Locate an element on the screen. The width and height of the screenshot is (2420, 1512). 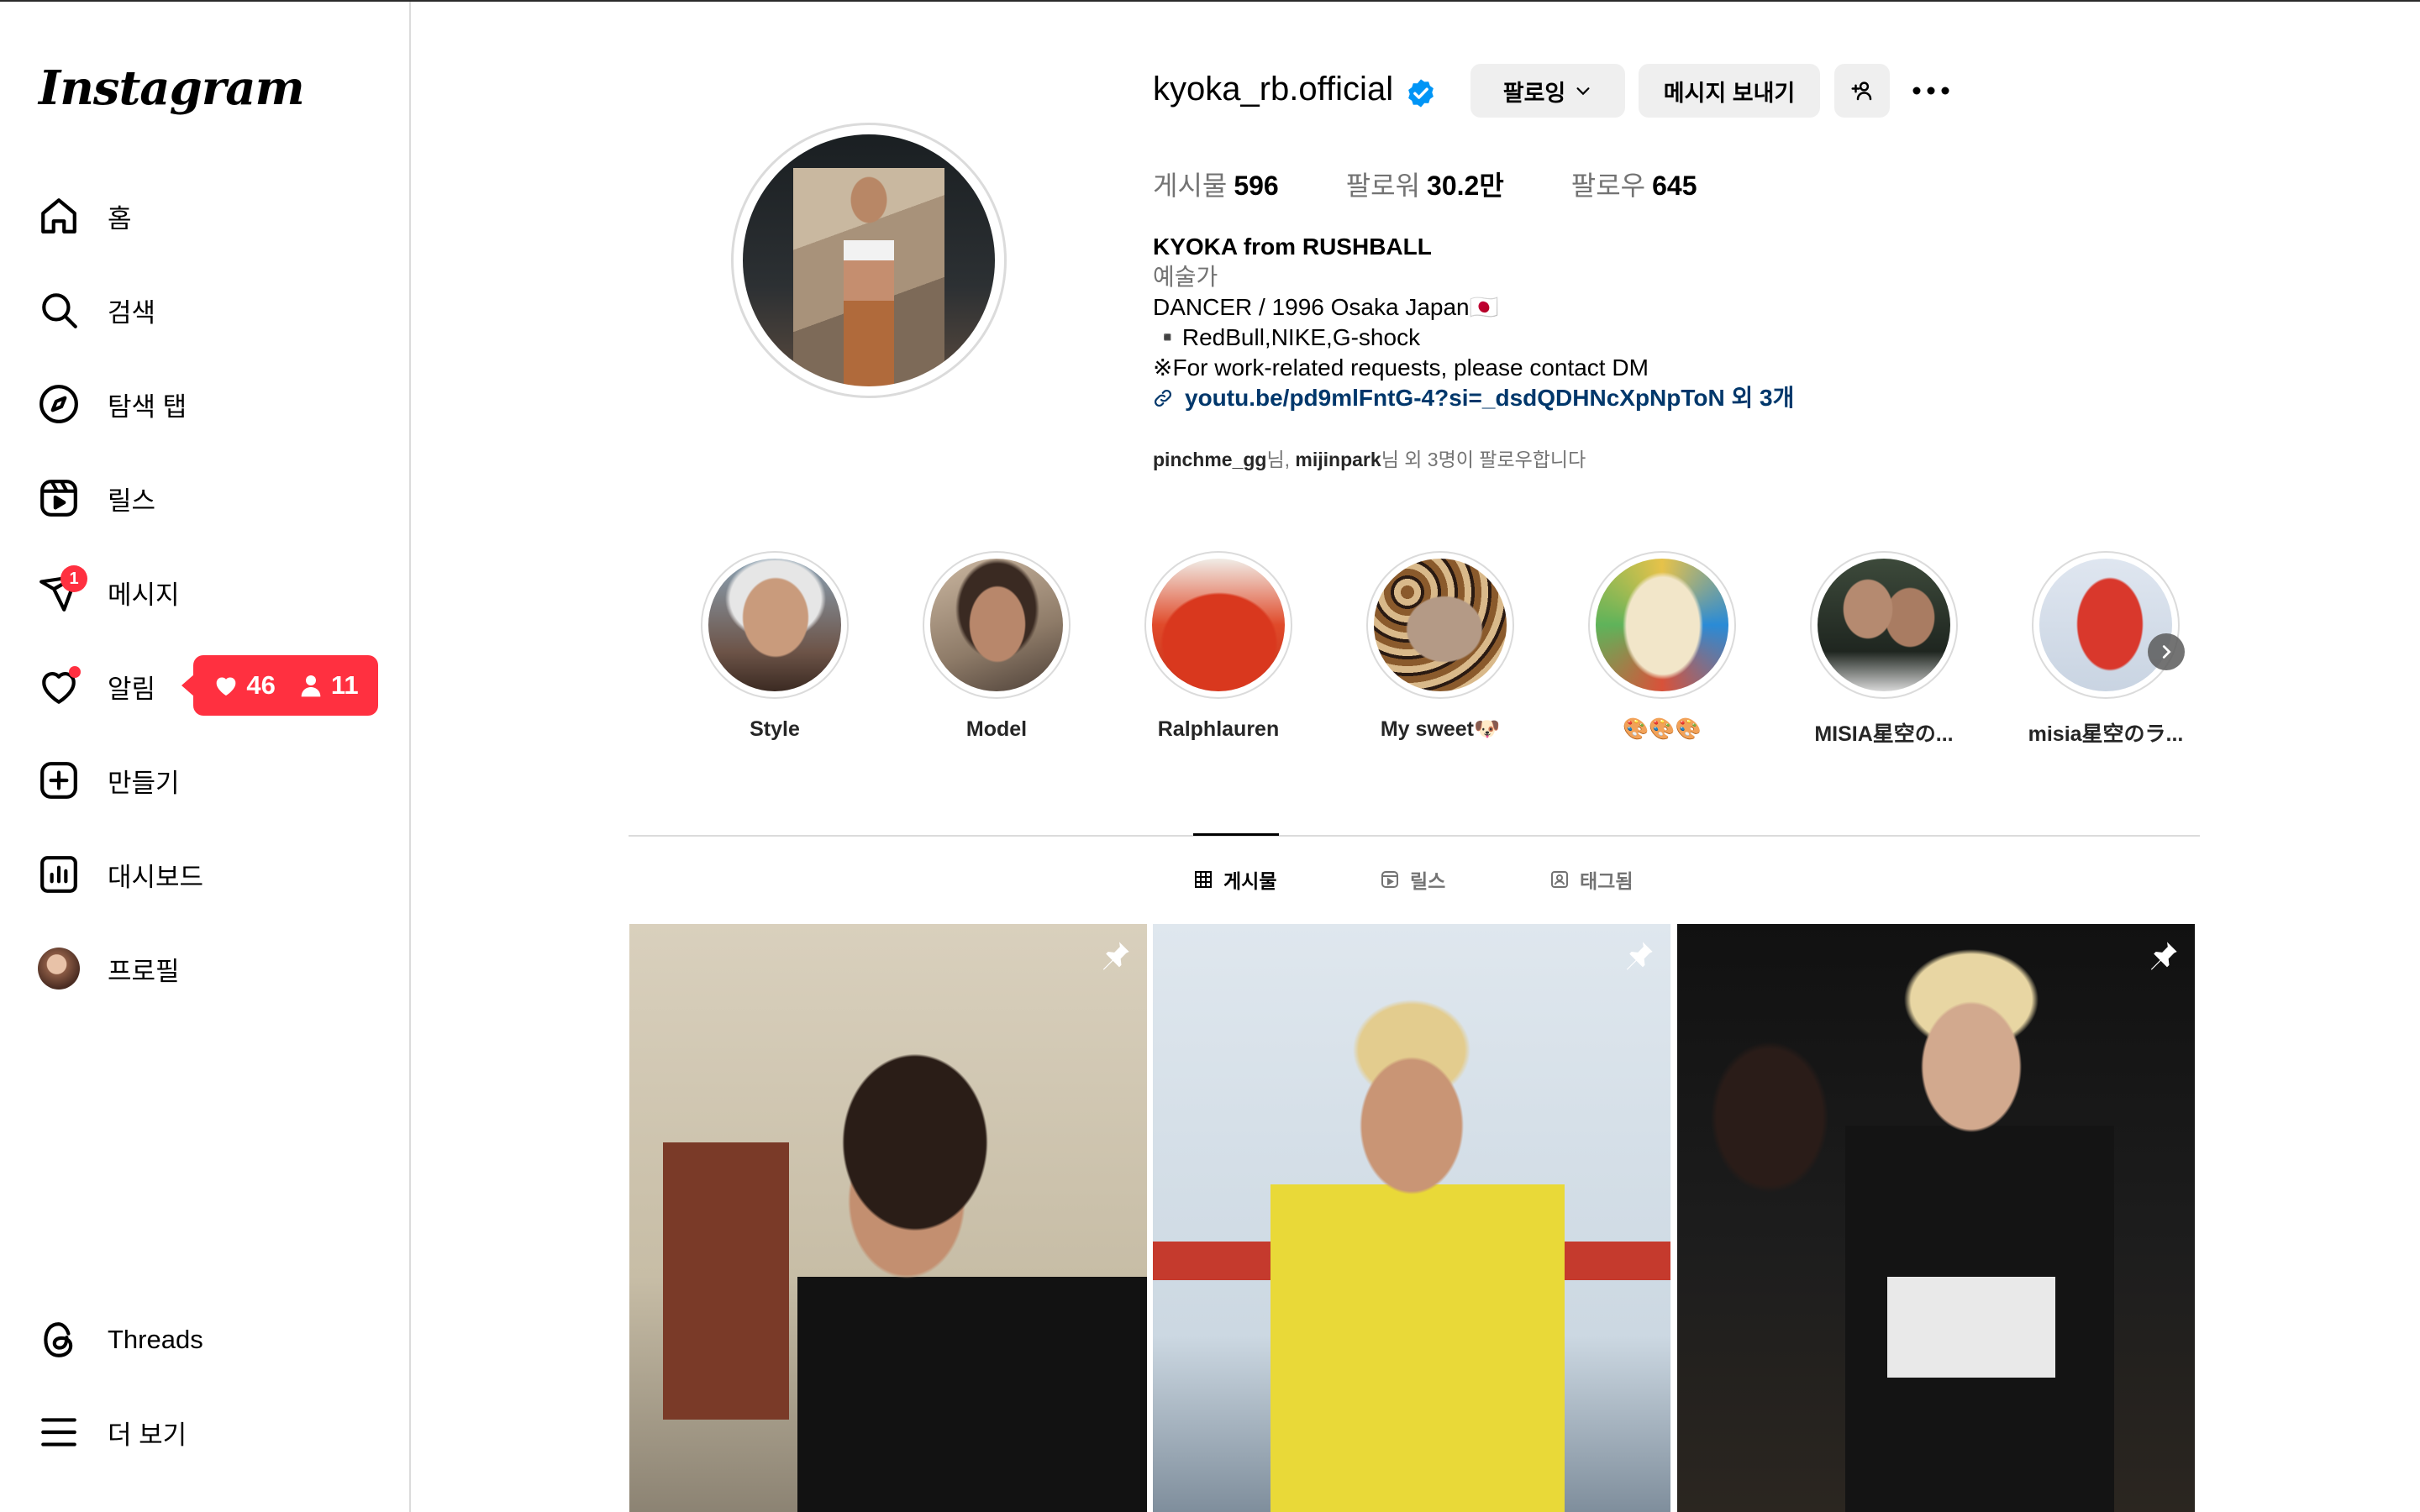
heart-filled-icon is located at coordinates (226, 686).